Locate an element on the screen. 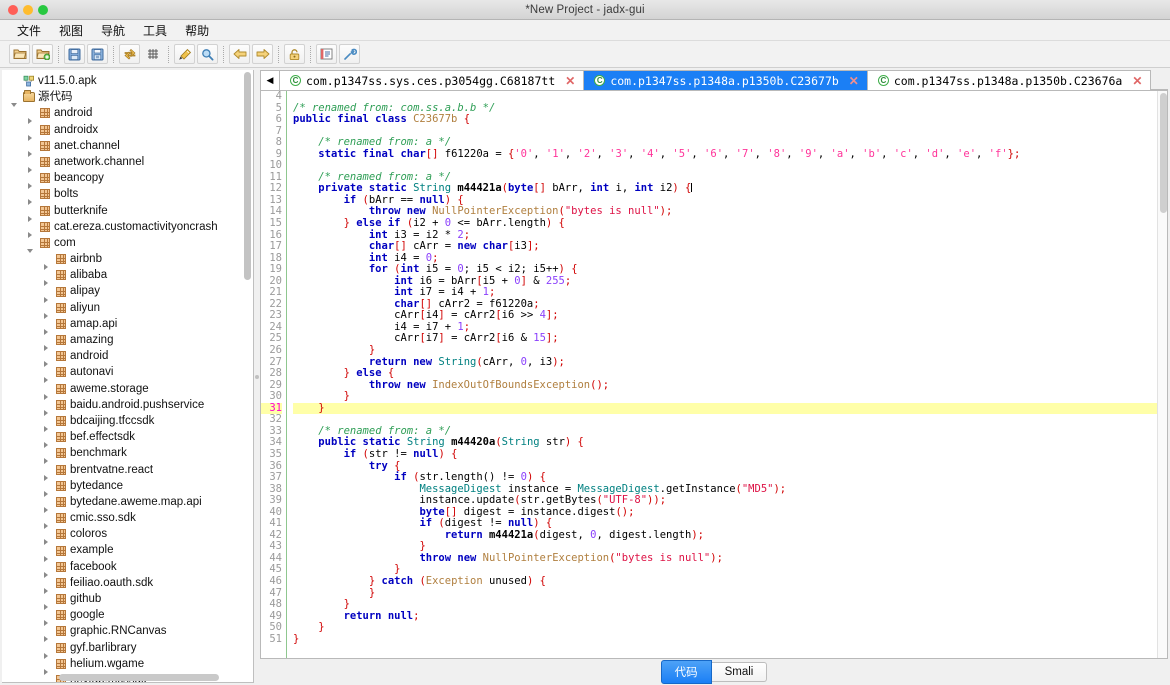 The height and width of the screenshot is (685, 1170). open-file-button is located at coordinates (19, 54).